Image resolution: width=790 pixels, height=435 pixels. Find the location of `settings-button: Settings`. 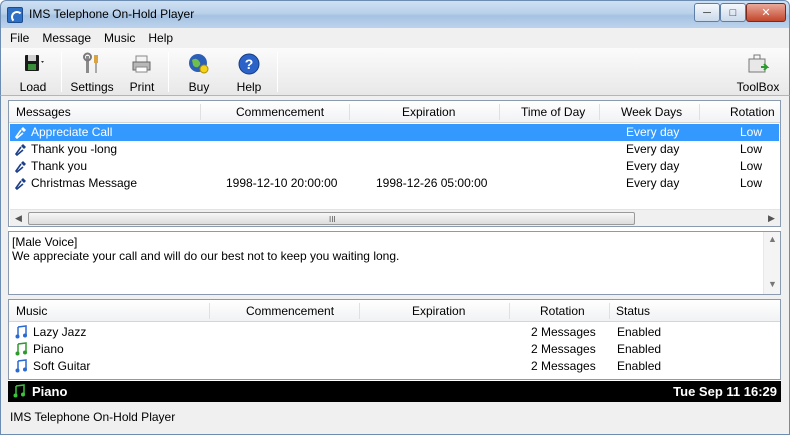

settings-button: Settings is located at coordinates (92, 72).